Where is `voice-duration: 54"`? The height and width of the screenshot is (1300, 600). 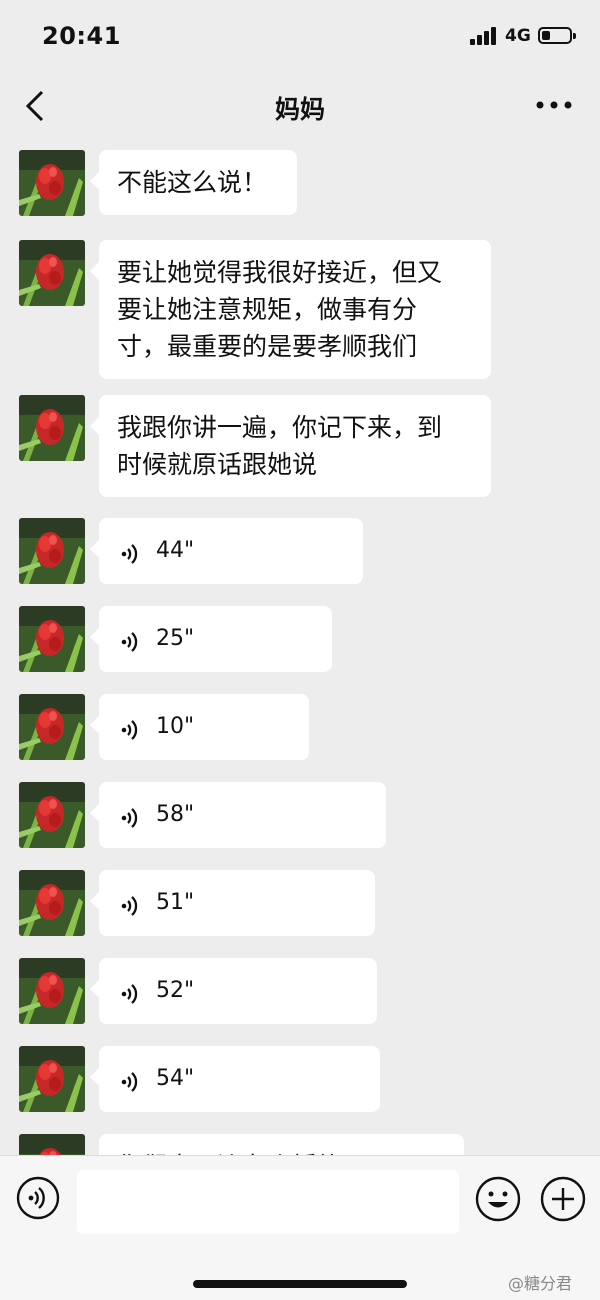 voice-duration: 54" is located at coordinates (175, 1078).